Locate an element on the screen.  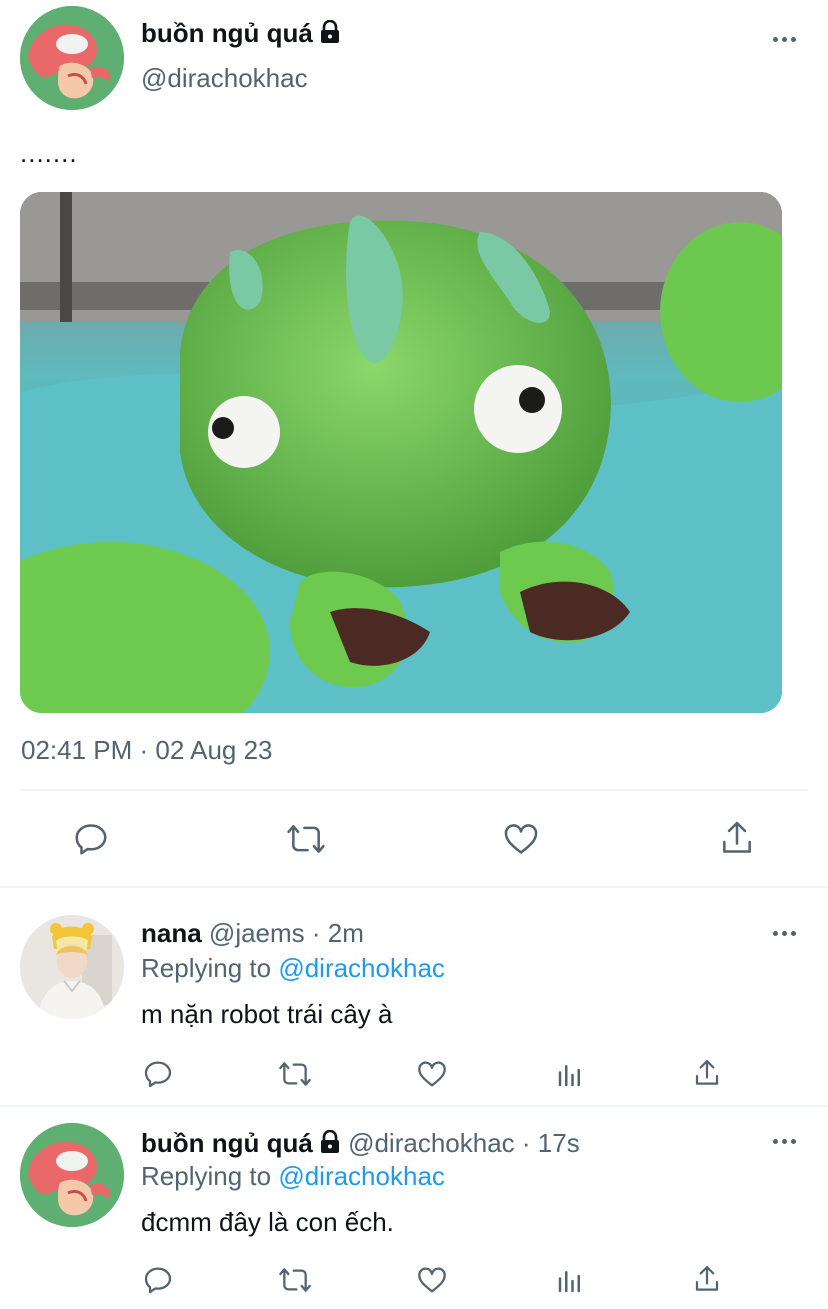
reply-handle: @dirachokhac is located at coordinates (431, 1143).